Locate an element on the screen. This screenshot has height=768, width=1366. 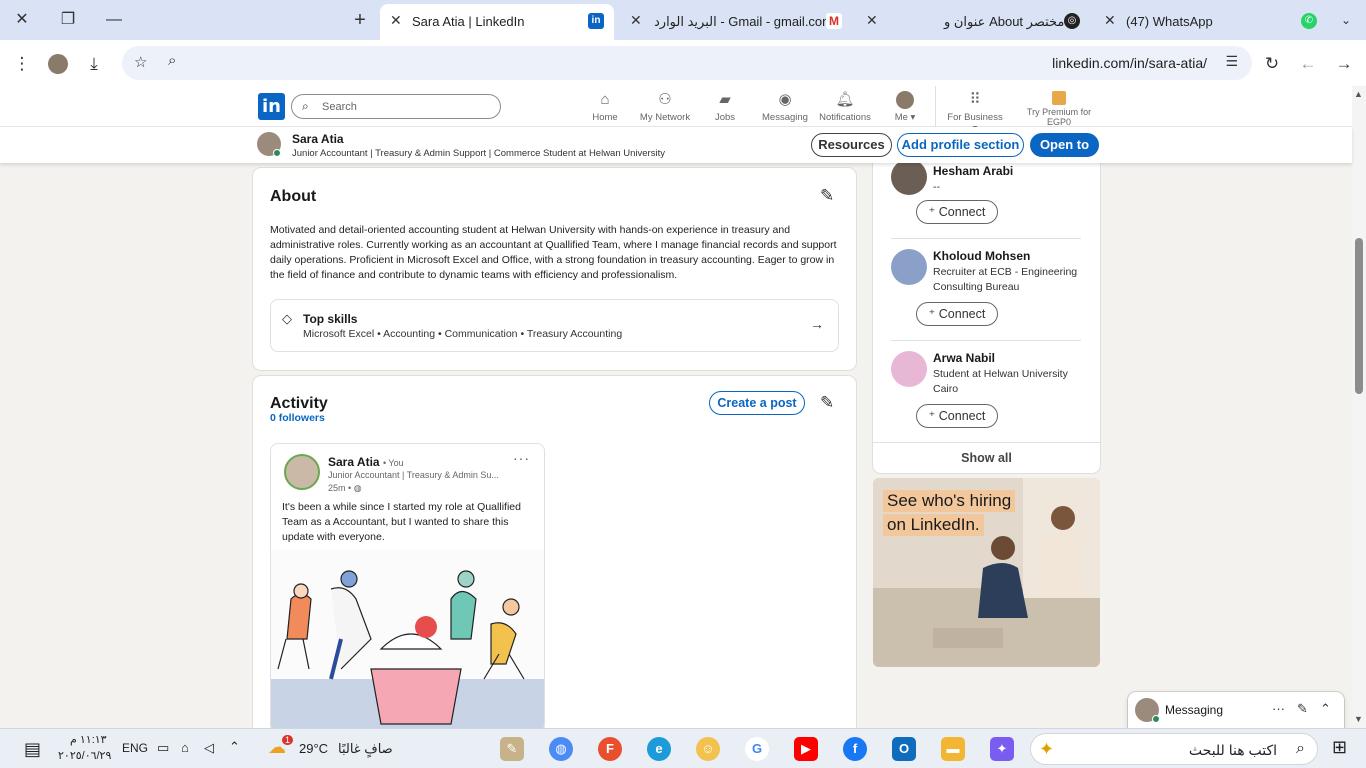
scroll-up-icon: ▲ is located at coordinates (1358, 94).